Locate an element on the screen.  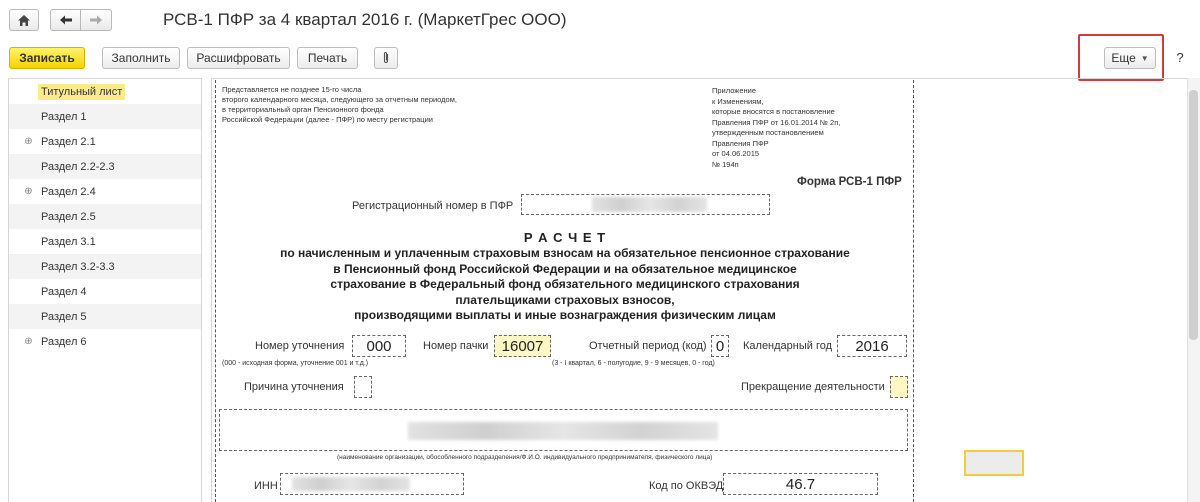
inn-label: ИНН is located at coordinates (266, 486).